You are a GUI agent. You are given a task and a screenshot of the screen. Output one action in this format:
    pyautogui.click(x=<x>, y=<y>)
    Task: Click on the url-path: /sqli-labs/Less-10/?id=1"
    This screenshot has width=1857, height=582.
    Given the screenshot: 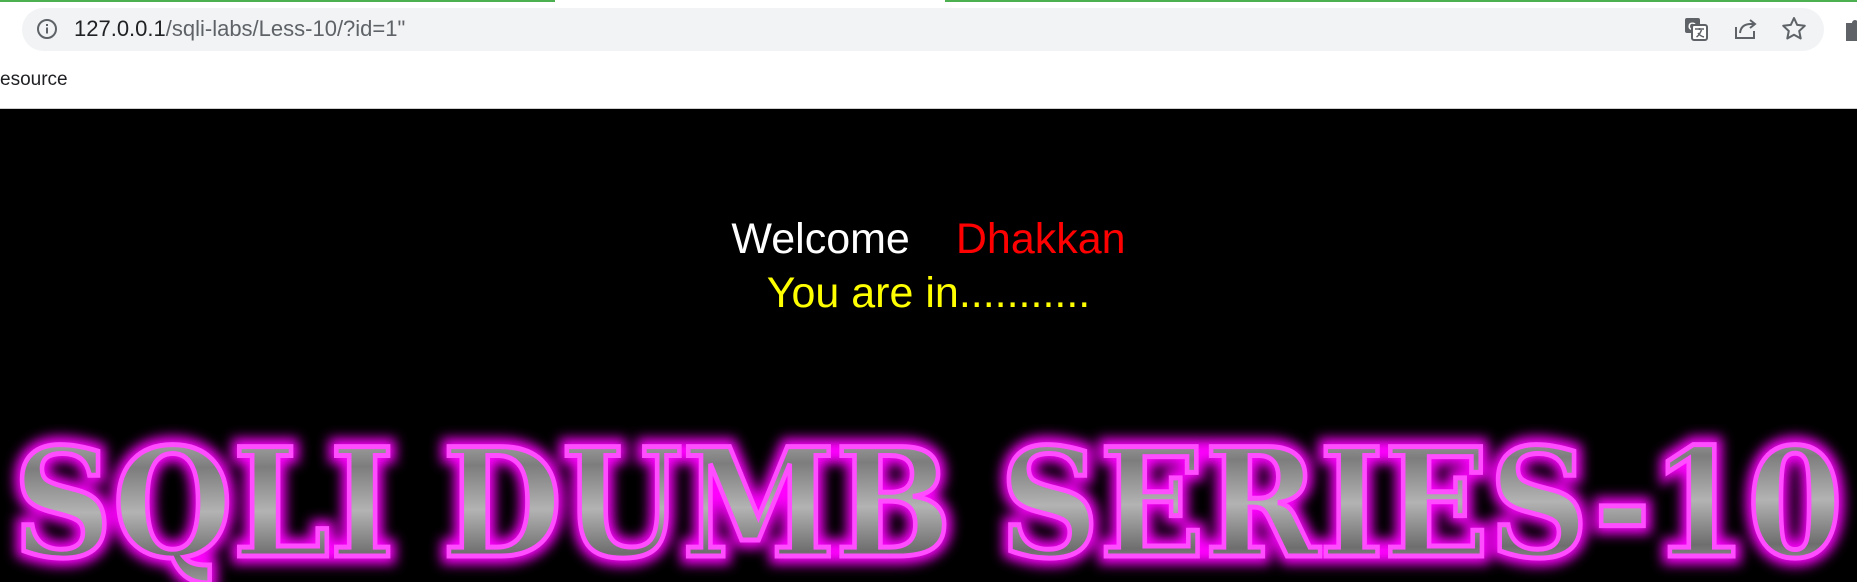 What is the action you would take?
    pyautogui.click(x=285, y=28)
    